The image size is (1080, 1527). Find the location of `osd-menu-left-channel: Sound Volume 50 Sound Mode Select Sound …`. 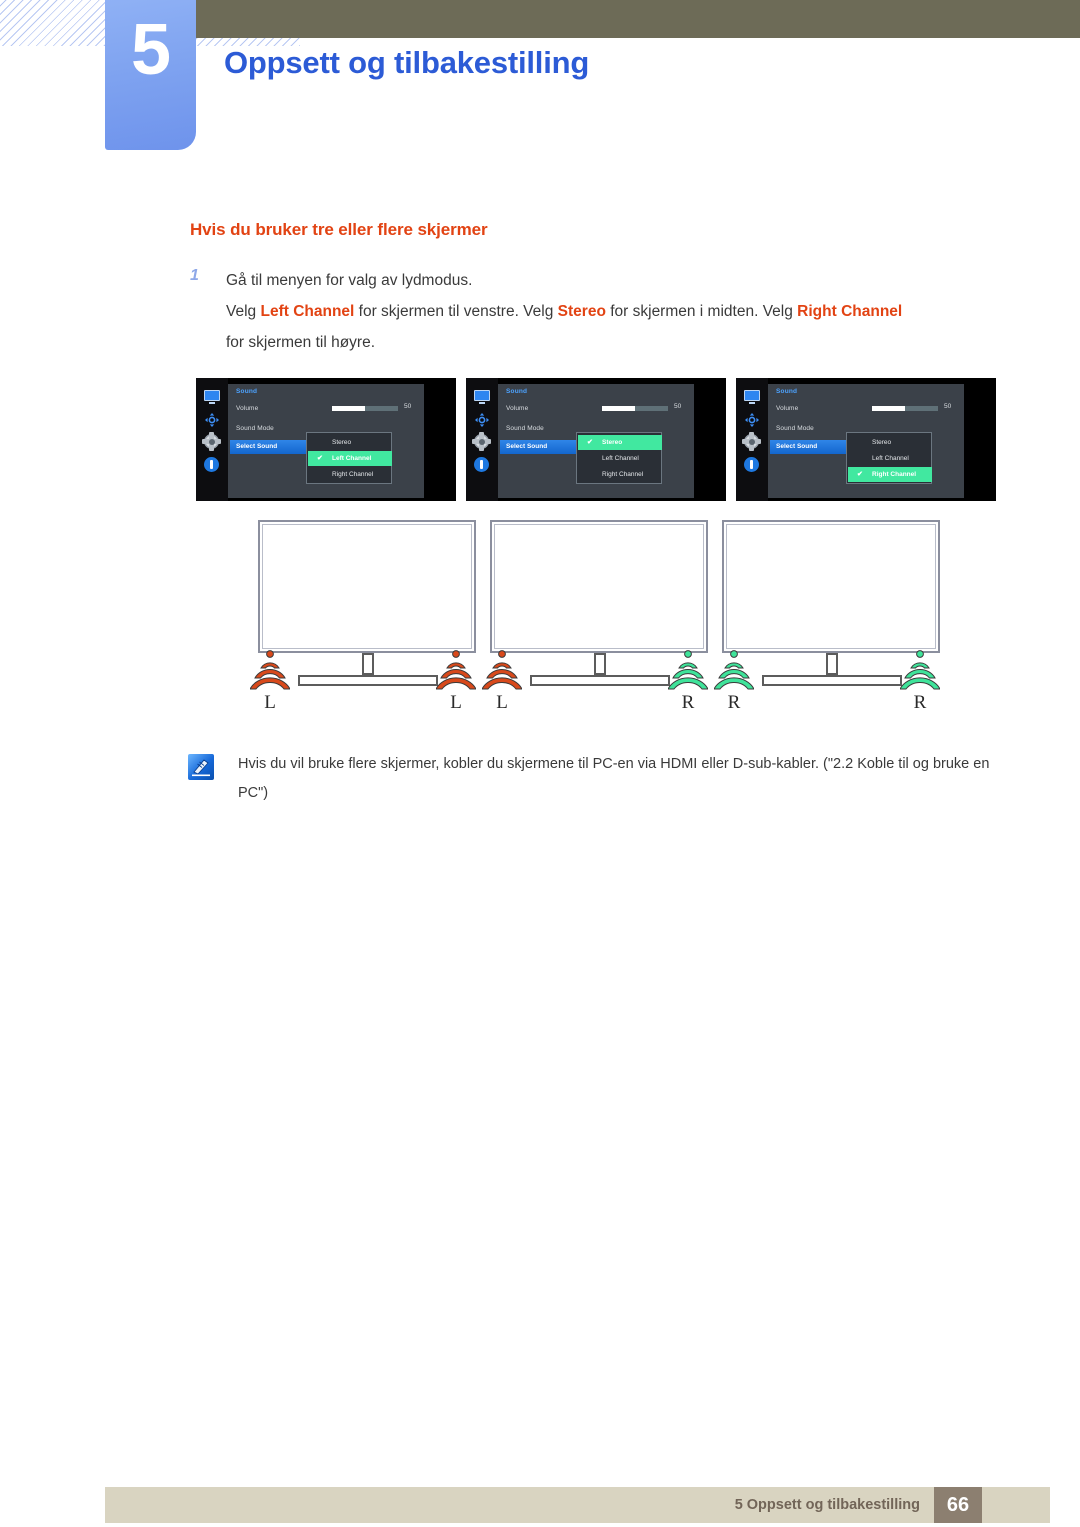

osd-menu-left-channel: Sound Volume 50 Sound Mode Select Sound … is located at coordinates (326, 439).